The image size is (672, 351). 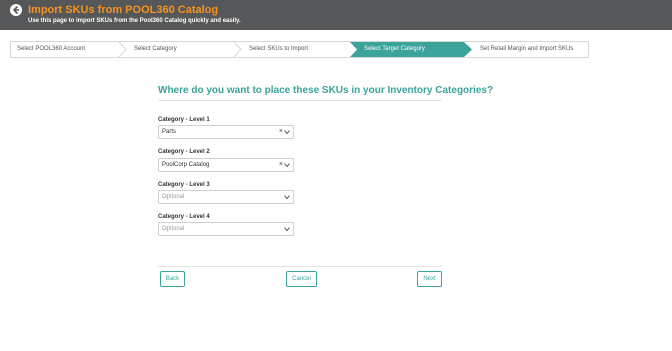 I want to click on category-level-1-select: Parts ×, so click(x=226, y=132).